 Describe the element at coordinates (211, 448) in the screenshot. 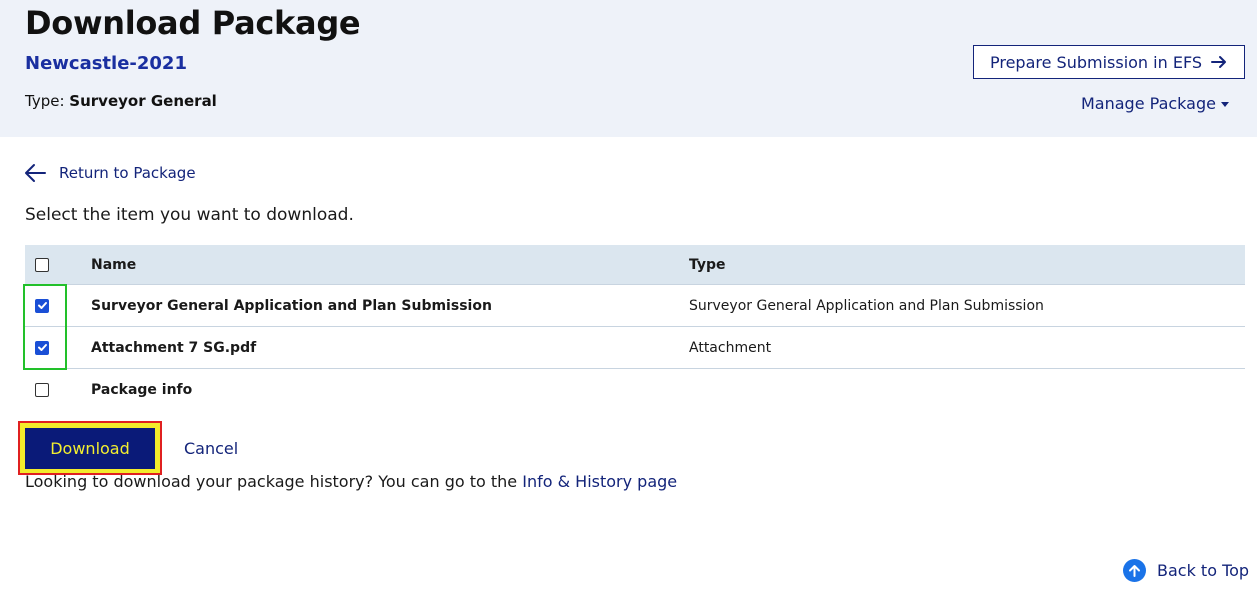

I see `cancel-link: Cancel` at that location.